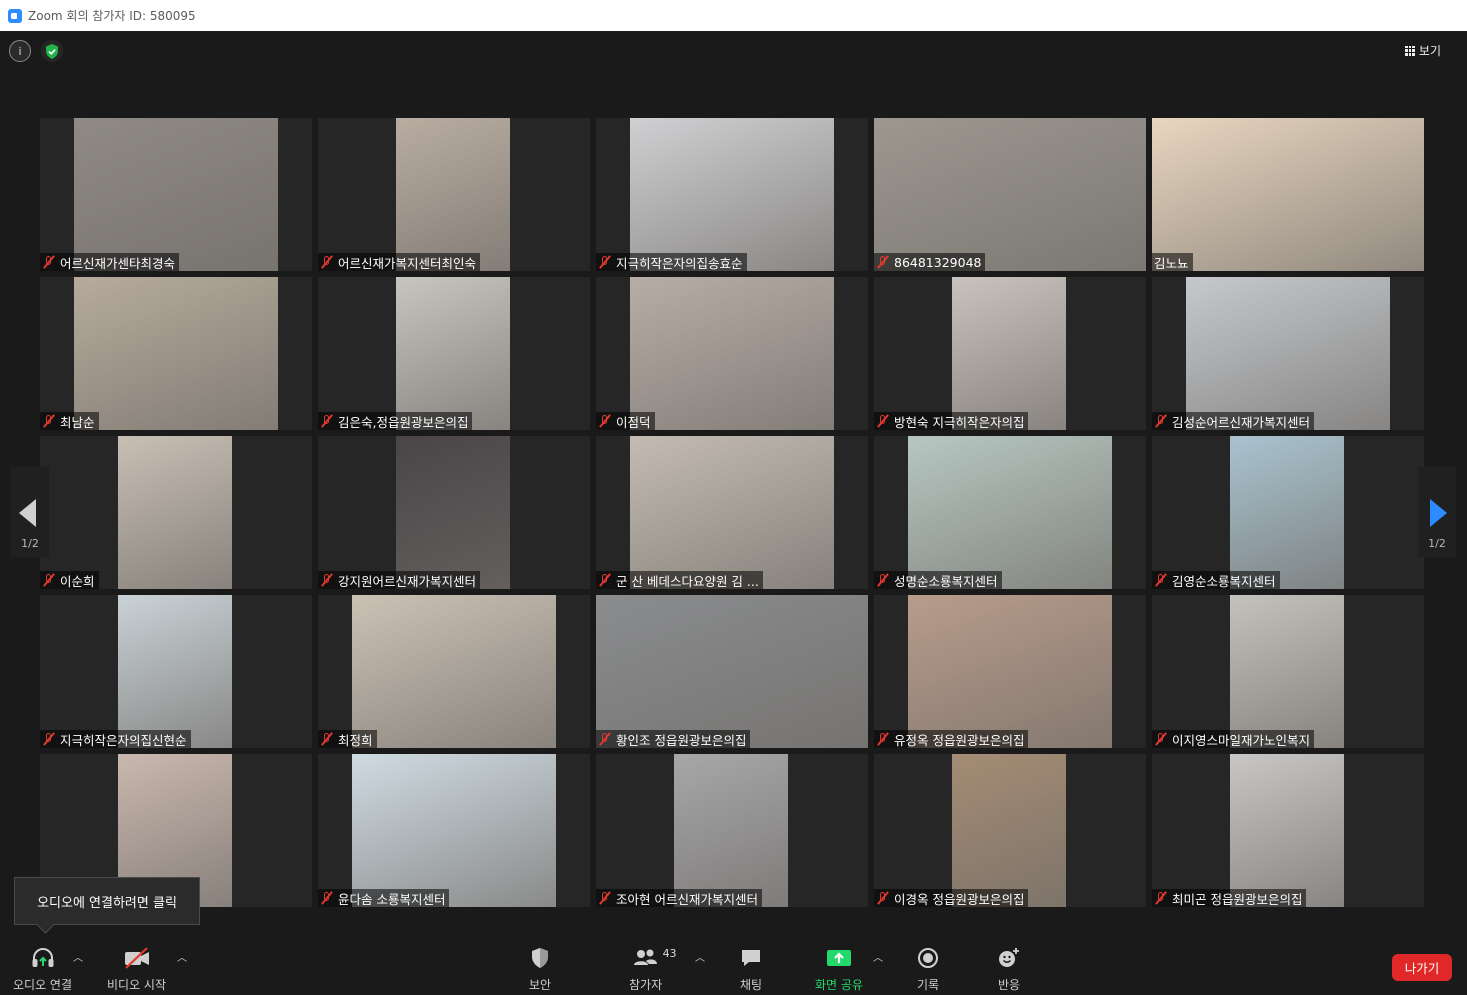 The height and width of the screenshot is (995, 1467). I want to click on security-label: 보안, so click(540, 985).